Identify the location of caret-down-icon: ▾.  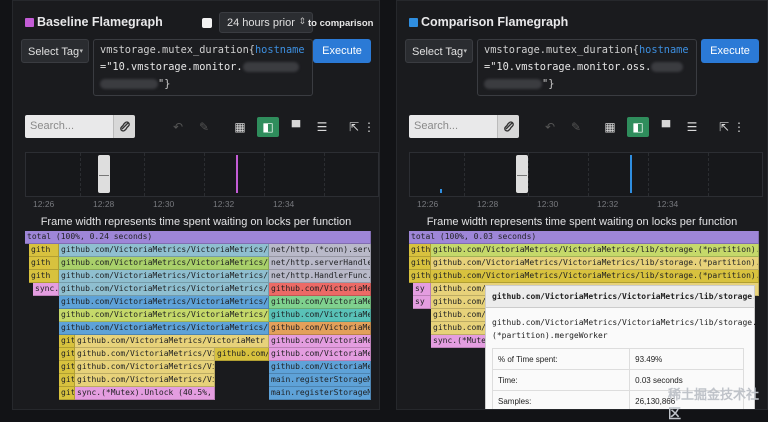
(465, 51).